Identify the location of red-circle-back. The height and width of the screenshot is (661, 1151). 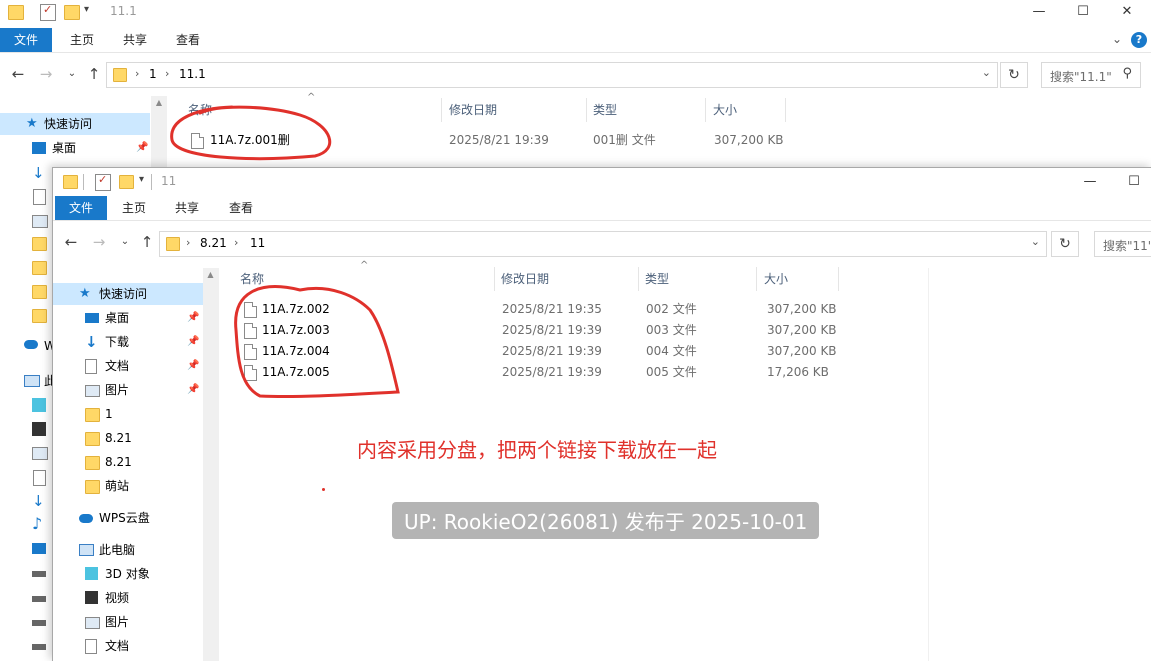
(251, 133).